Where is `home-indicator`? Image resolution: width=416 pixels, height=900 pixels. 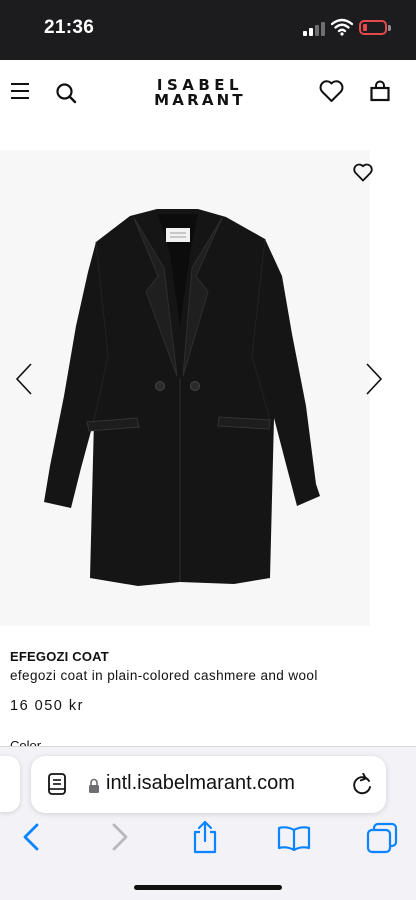 home-indicator is located at coordinates (208, 887).